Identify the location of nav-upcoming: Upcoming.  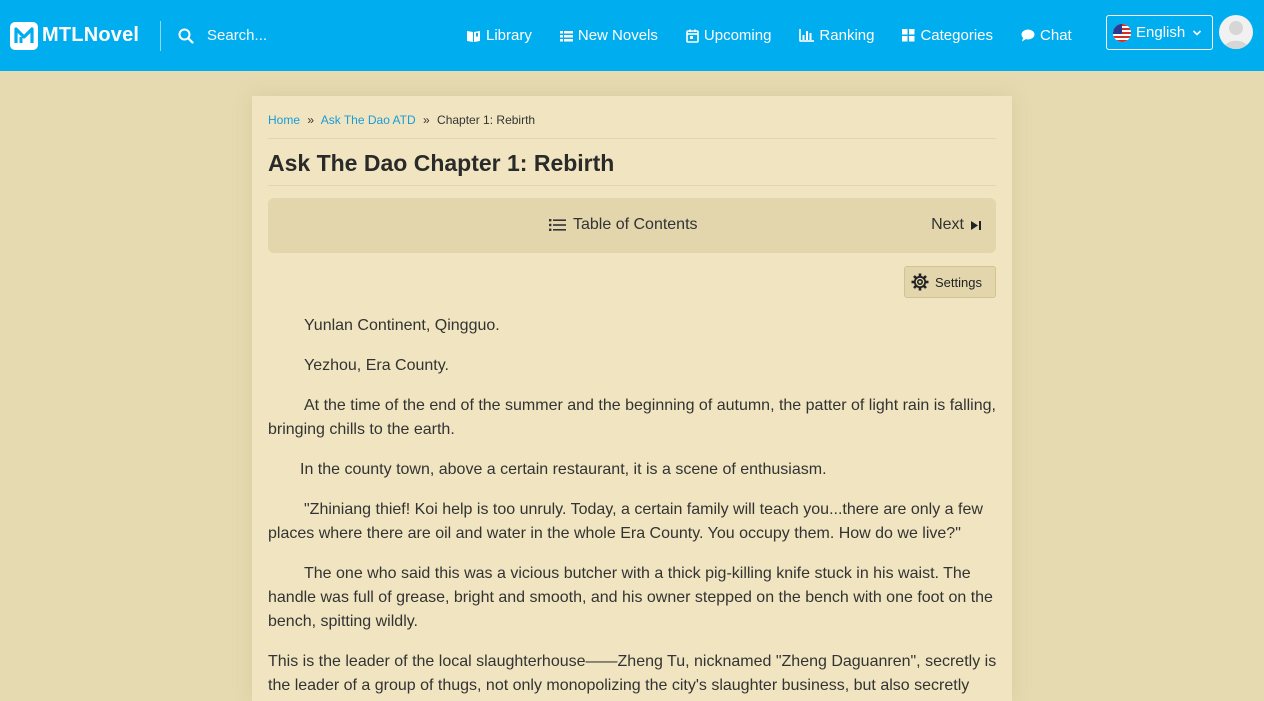
(729, 35).